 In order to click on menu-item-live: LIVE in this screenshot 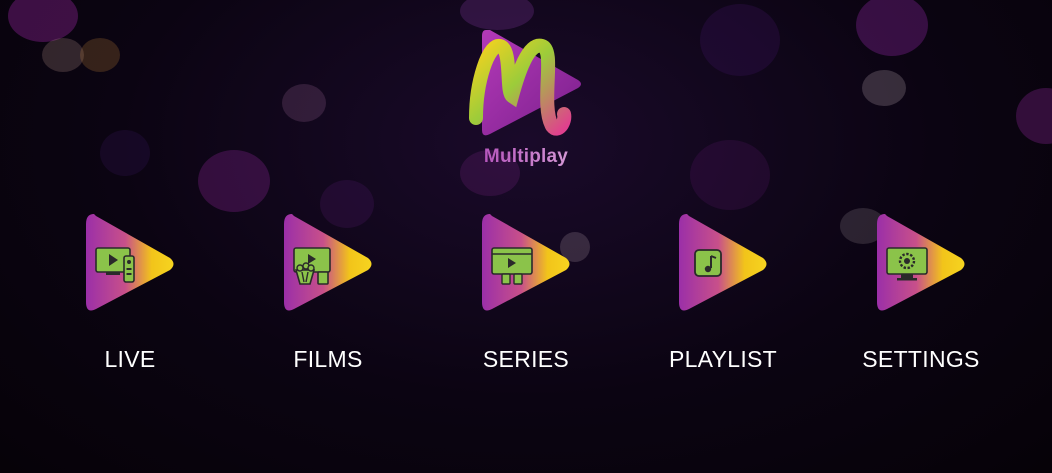, I will do `click(130, 298)`.